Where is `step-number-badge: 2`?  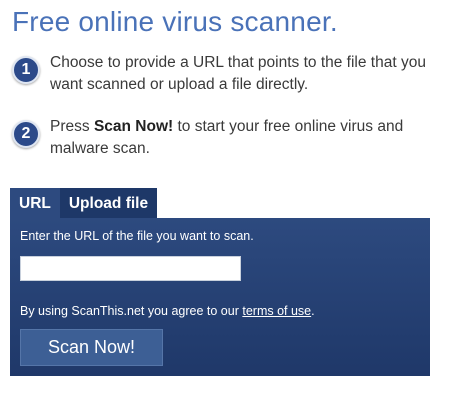
step-number-badge: 2 is located at coordinates (26, 134).